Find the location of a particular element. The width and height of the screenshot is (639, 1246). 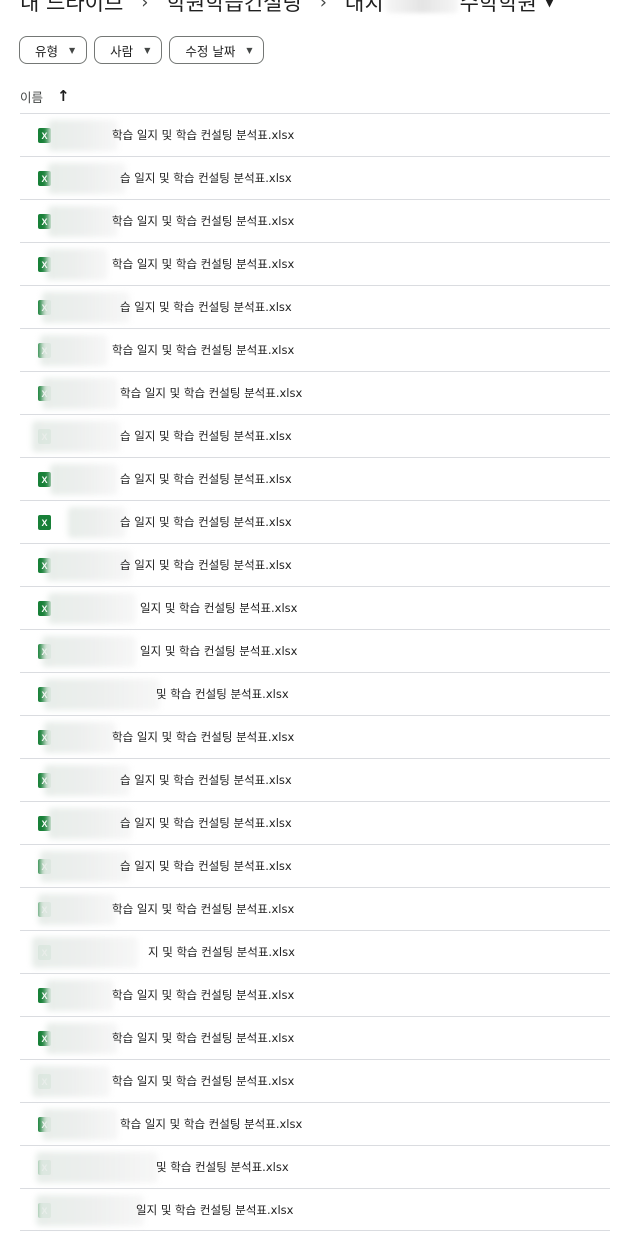

breadcrumb-current-prefix: 대치 is located at coordinates (364, 7).